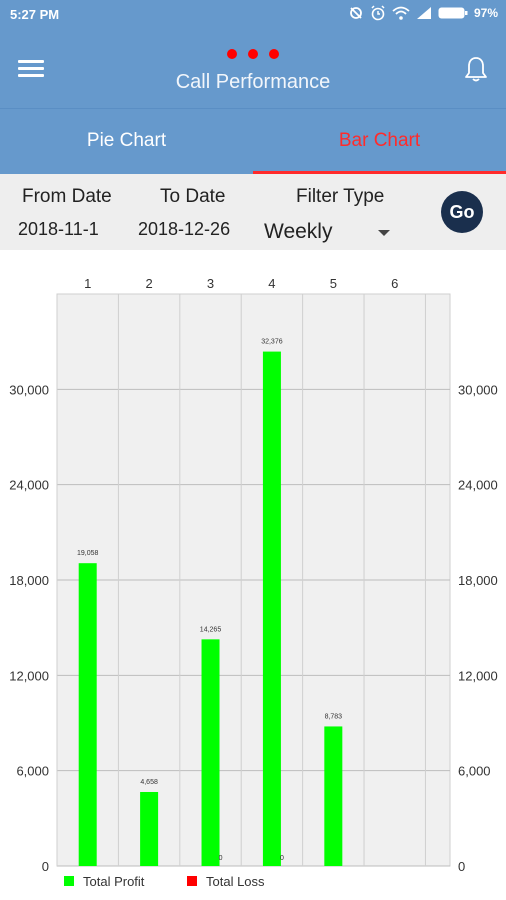 The width and height of the screenshot is (506, 900). Describe the element at coordinates (476, 69) in the screenshot. I see `bell-icon` at that location.